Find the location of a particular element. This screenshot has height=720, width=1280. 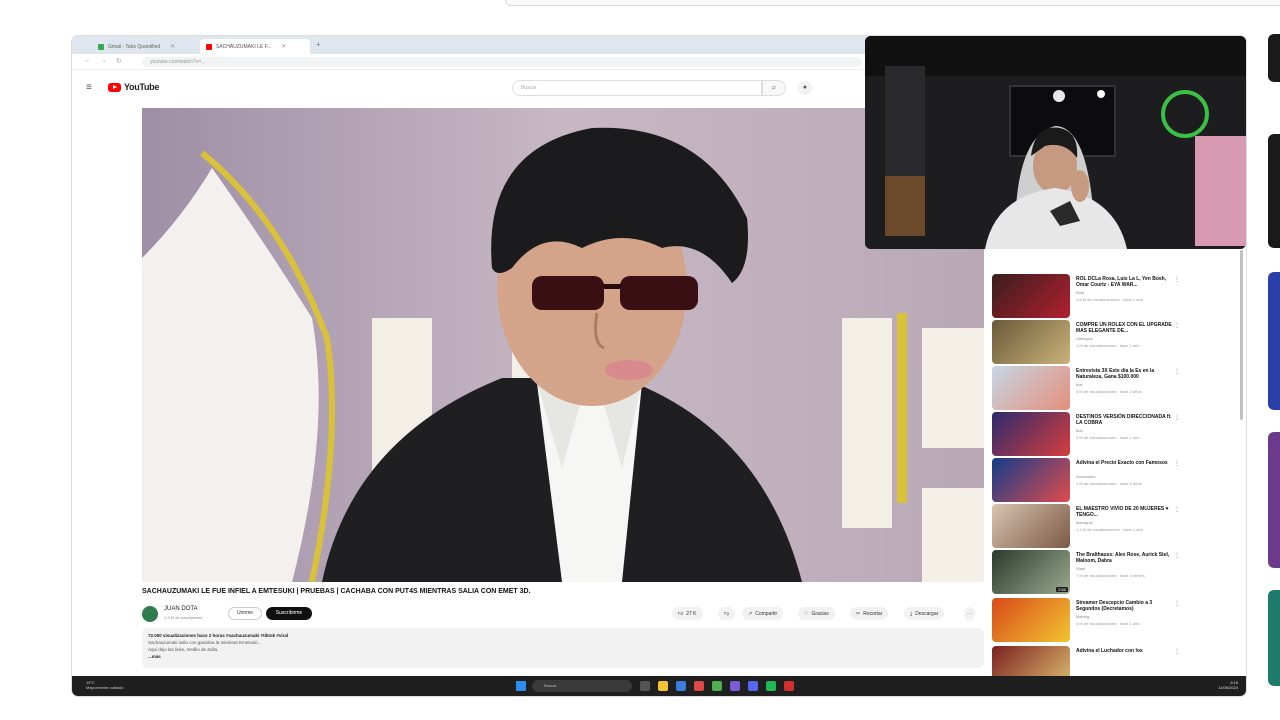

share-button: ↗ Compartir is located at coordinates (763, 613).